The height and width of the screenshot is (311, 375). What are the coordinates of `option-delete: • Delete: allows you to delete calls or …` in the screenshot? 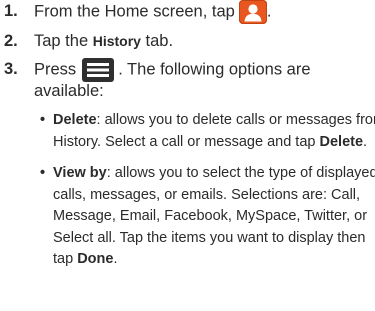 It's located at (207, 132).